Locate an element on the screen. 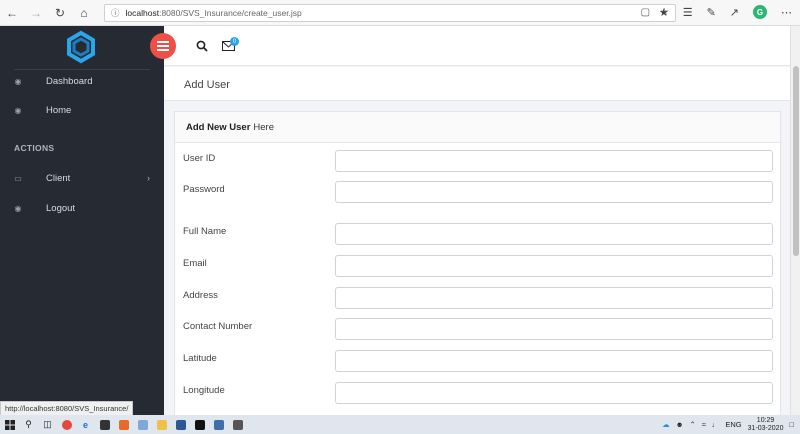 The width and height of the screenshot is (800, 434). info-icon: ⓘ is located at coordinates (115, 13).